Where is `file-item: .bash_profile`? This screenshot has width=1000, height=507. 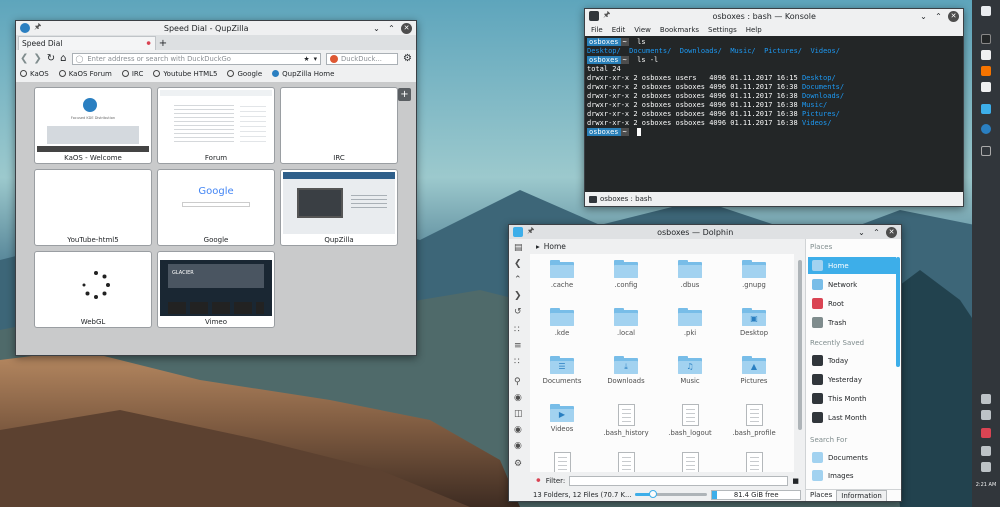 file-item: .bash_profile is located at coordinates (754, 420).